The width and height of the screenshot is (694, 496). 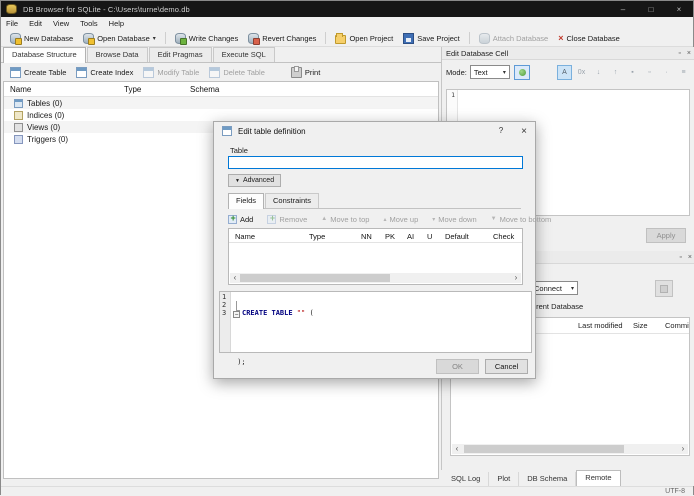 What do you see at coordinates (683, 72) in the screenshot?
I see `print-cell-icon: ≡` at bounding box center [683, 72].